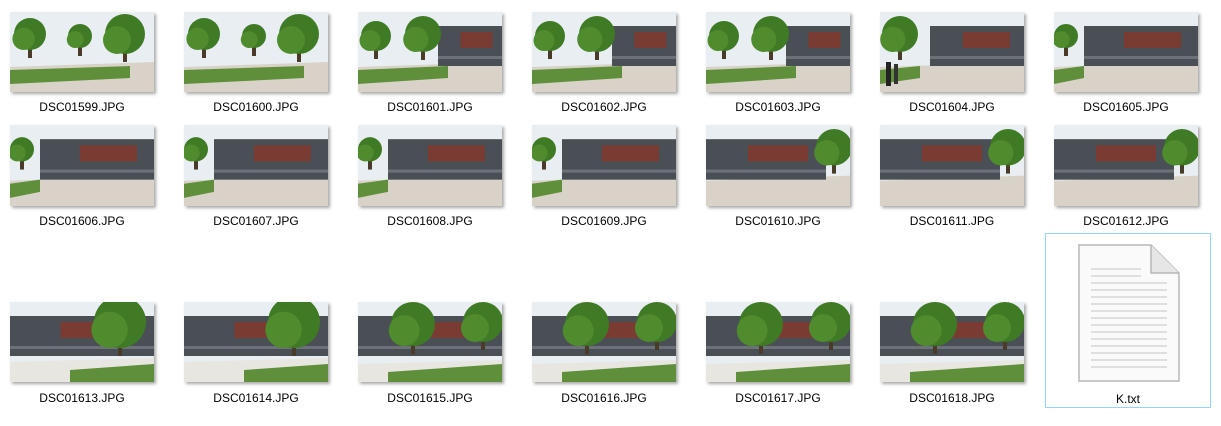  I want to click on file-name: DSC01614.JPG, so click(256, 398).